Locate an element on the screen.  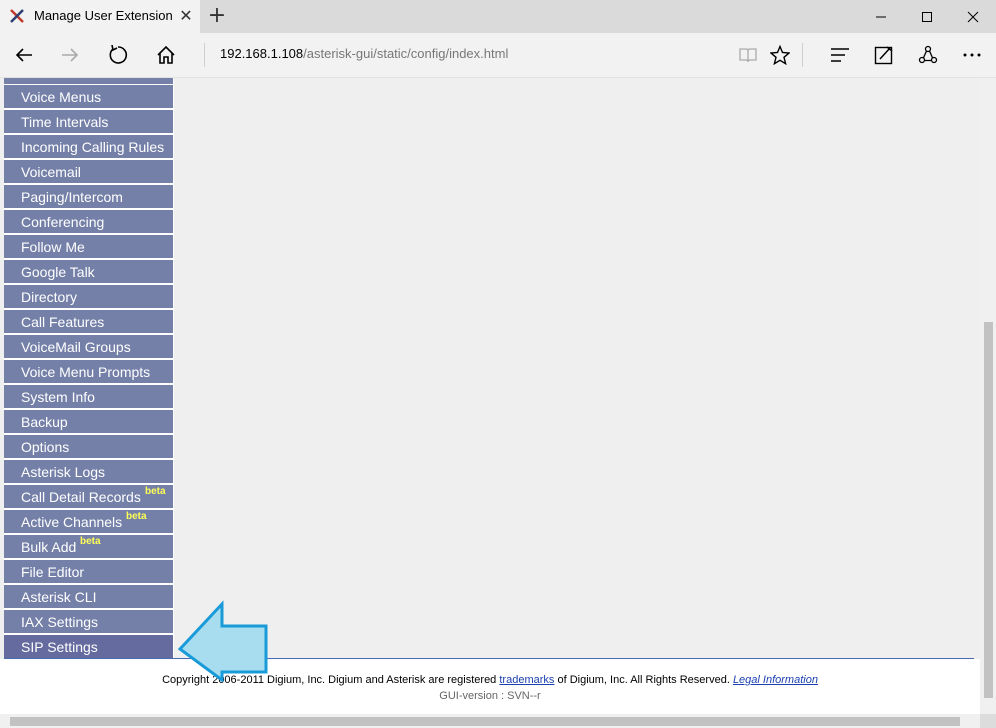
scrollbar-corner is located at coordinates (988, 721).